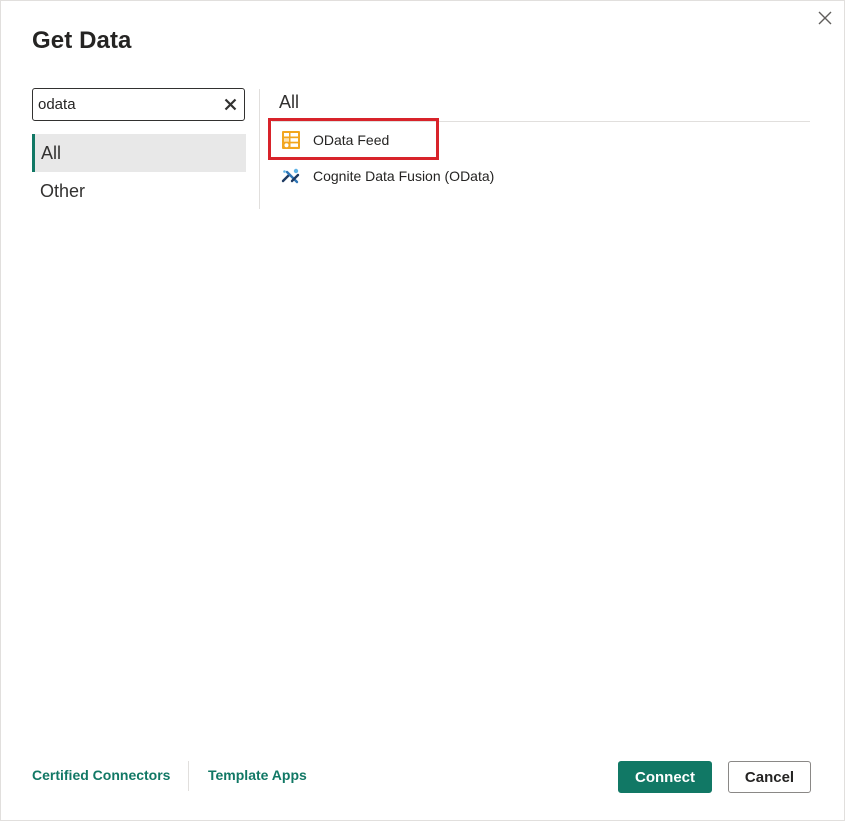 The image size is (845, 821). I want to click on cognite-icon, so click(291, 176).